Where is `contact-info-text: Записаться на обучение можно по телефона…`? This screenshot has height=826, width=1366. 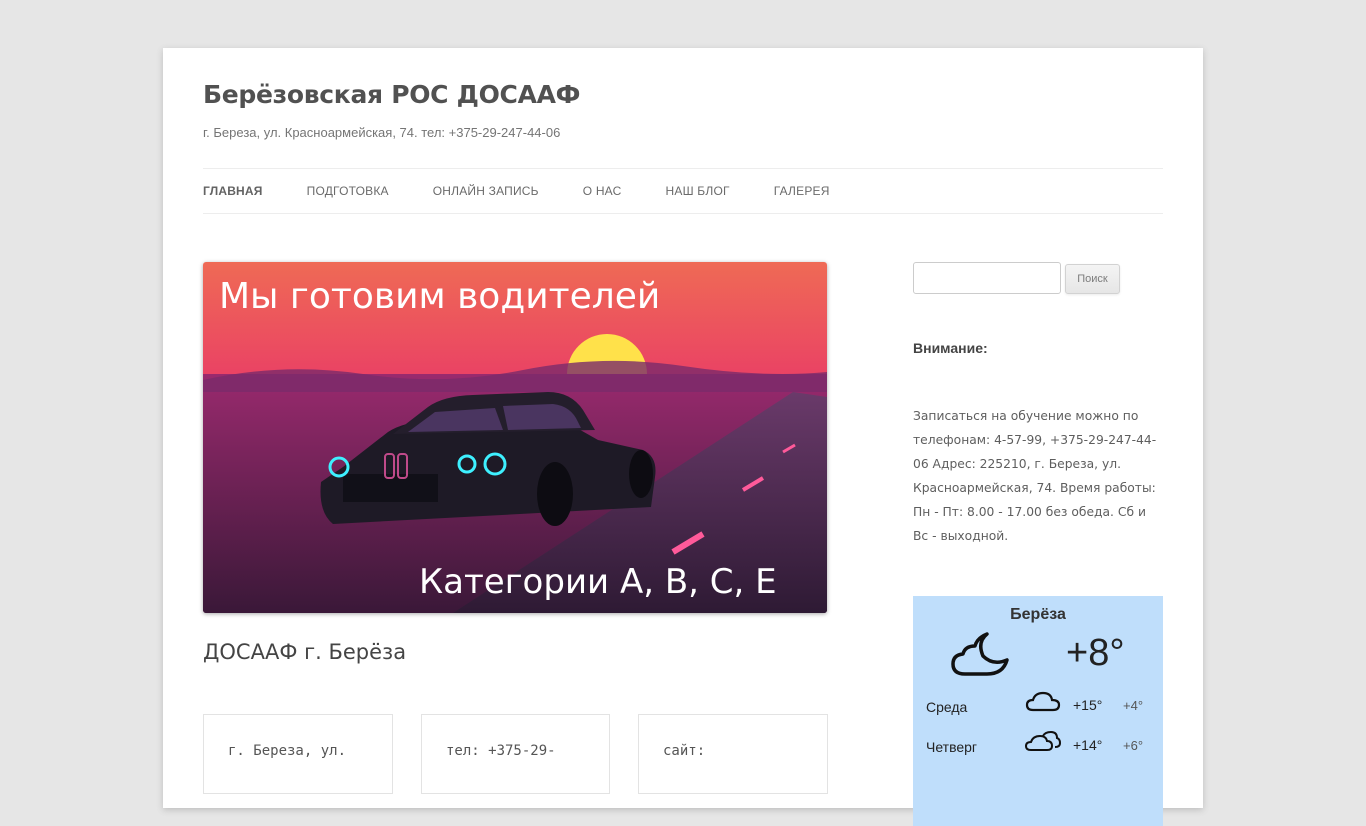 contact-info-text: Записаться на обучение можно по телефона… is located at coordinates (1035, 476).